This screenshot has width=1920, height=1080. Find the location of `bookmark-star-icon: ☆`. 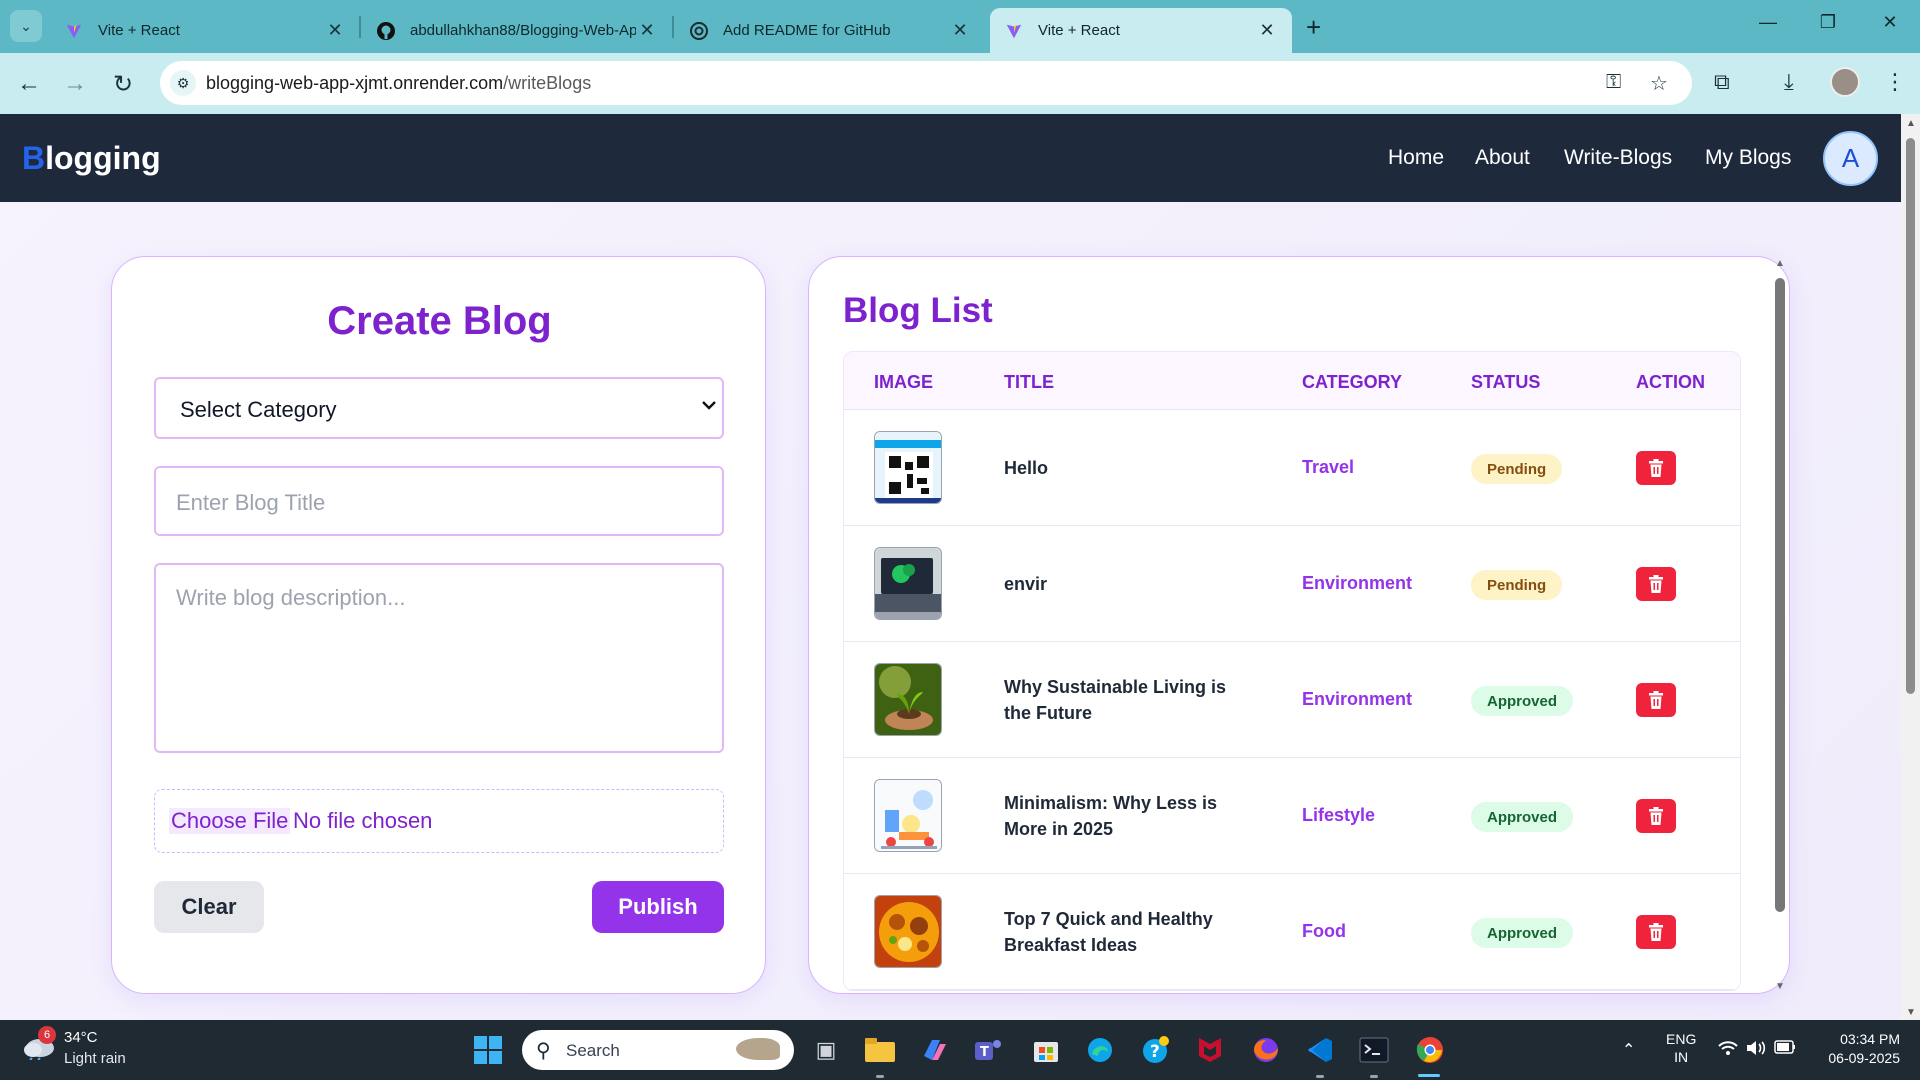

bookmark-star-icon: ☆ is located at coordinates (1659, 83).